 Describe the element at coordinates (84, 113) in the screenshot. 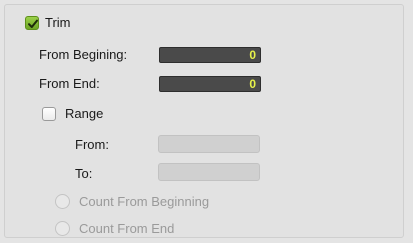

I see `range-label: Range` at that location.